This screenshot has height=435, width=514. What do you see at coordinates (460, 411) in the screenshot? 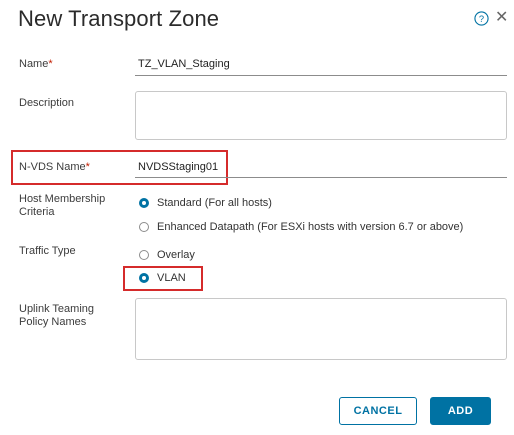
I see `add-button: ADD` at bounding box center [460, 411].